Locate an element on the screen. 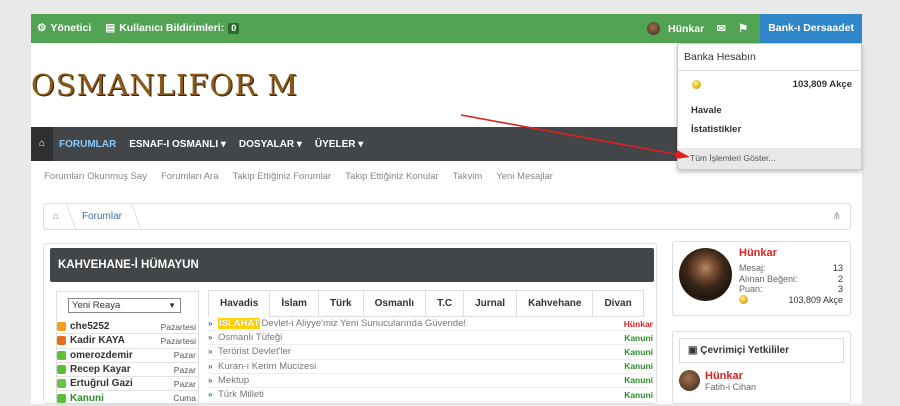  stat-value: 3 is located at coordinates (840, 289).